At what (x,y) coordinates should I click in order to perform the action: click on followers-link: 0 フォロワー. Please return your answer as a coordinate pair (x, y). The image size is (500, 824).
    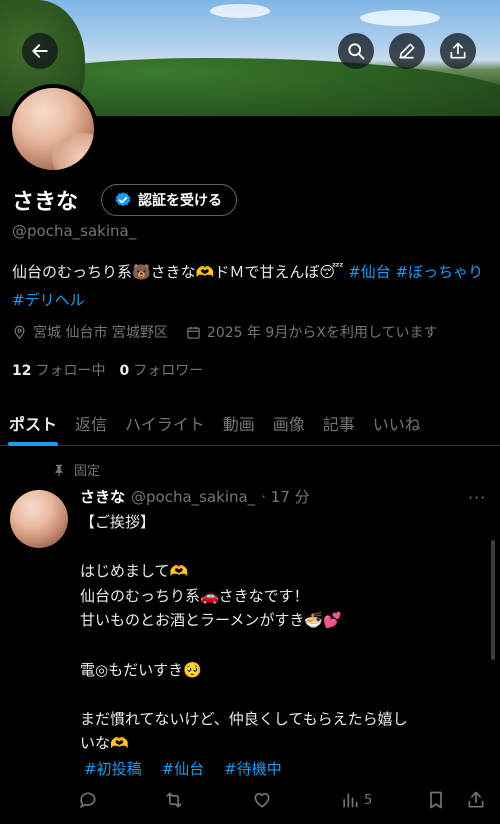
    Looking at the image, I should click on (161, 370).